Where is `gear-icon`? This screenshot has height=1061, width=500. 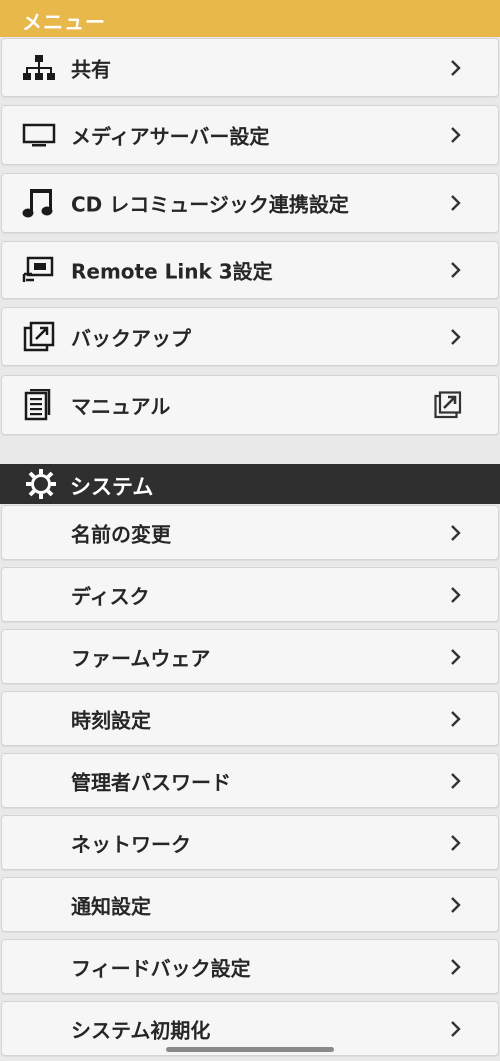
gear-icon is located at coordinates (41, 484).